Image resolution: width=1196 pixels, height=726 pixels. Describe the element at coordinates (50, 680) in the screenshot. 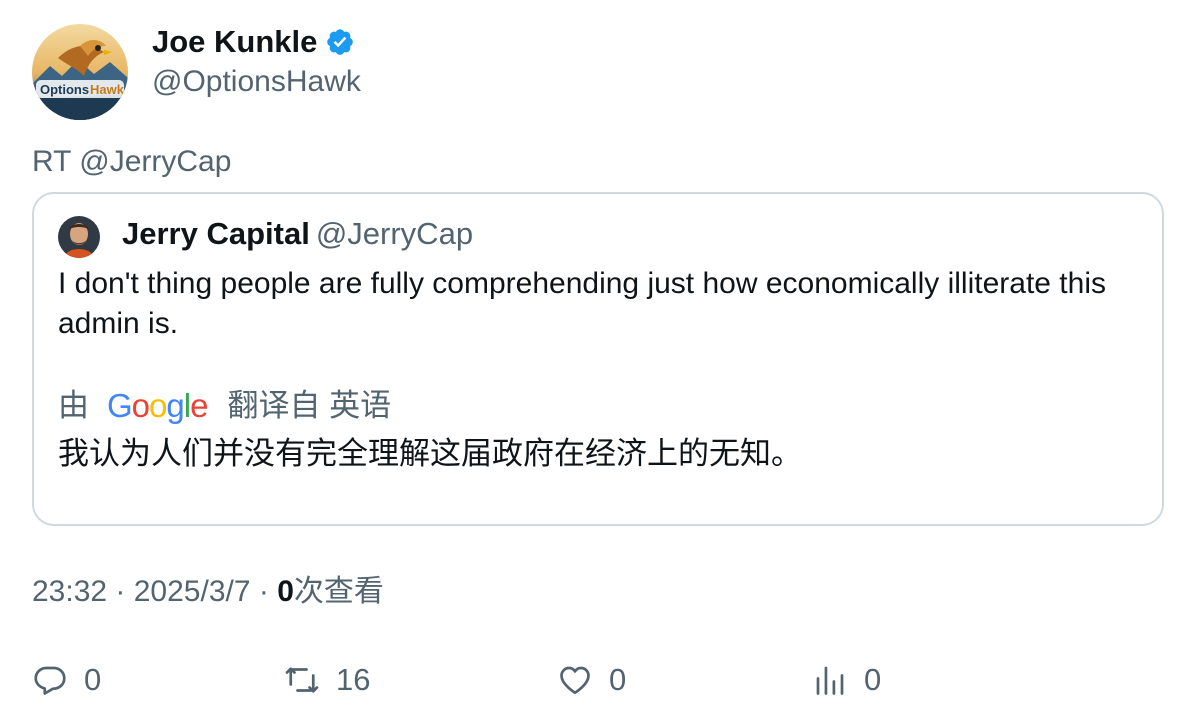

I see `reply-icon` at that location.